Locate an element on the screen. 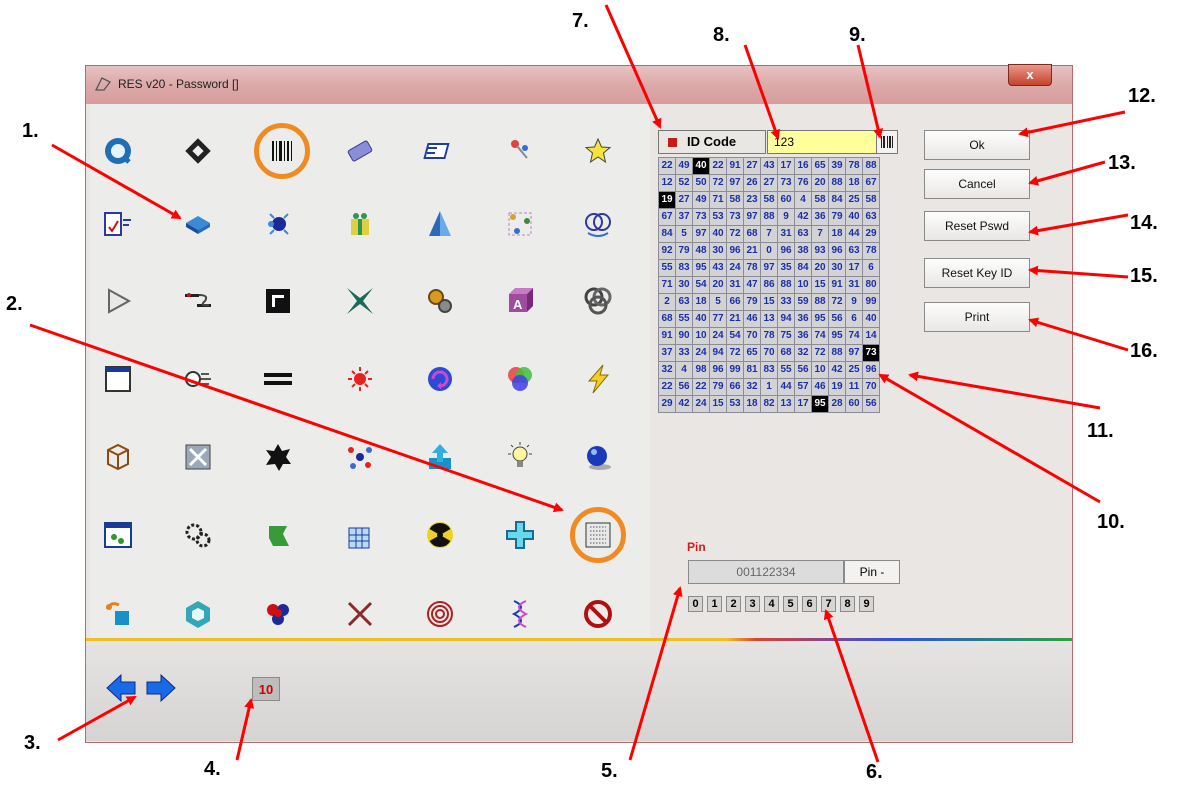  grid-cell: 44 is located at coordinates (786, 387).